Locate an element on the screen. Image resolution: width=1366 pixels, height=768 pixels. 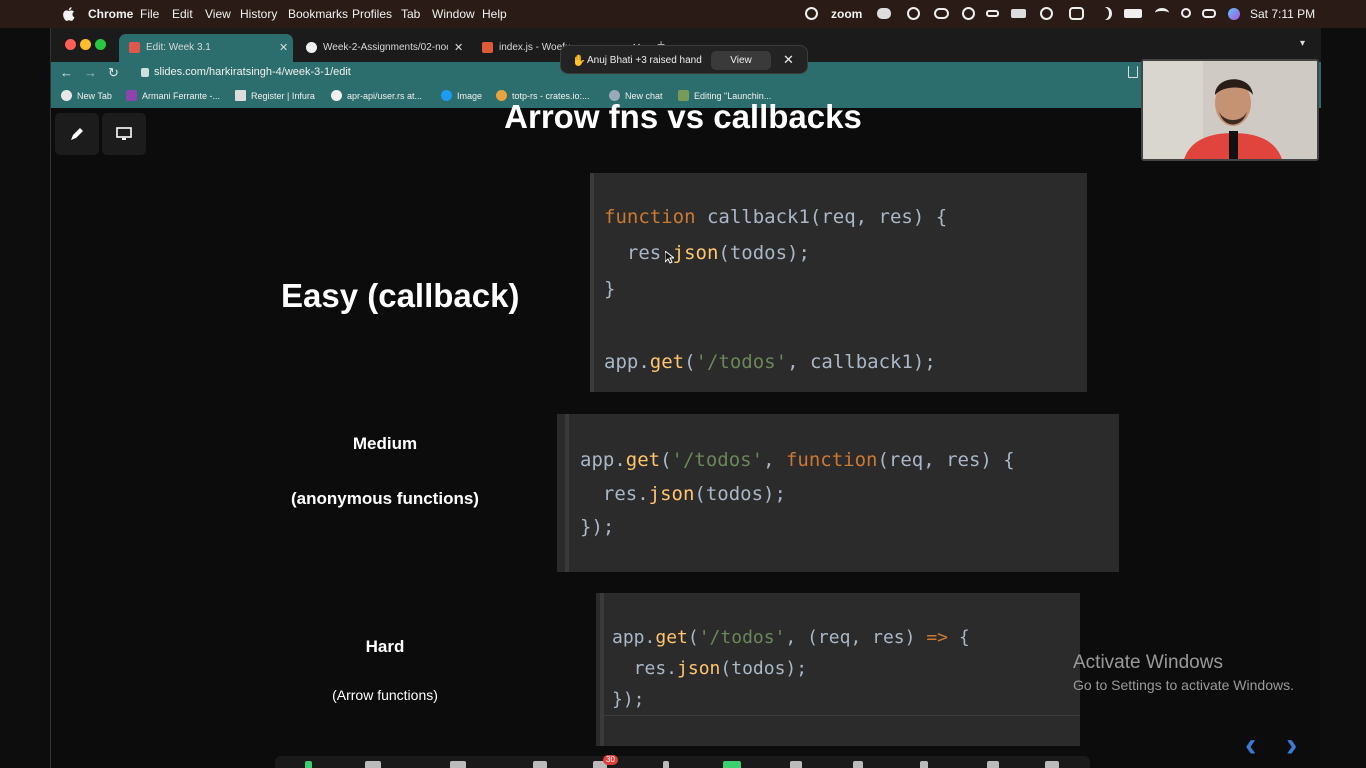
site-info-icon is located at coordinates (145, 72).